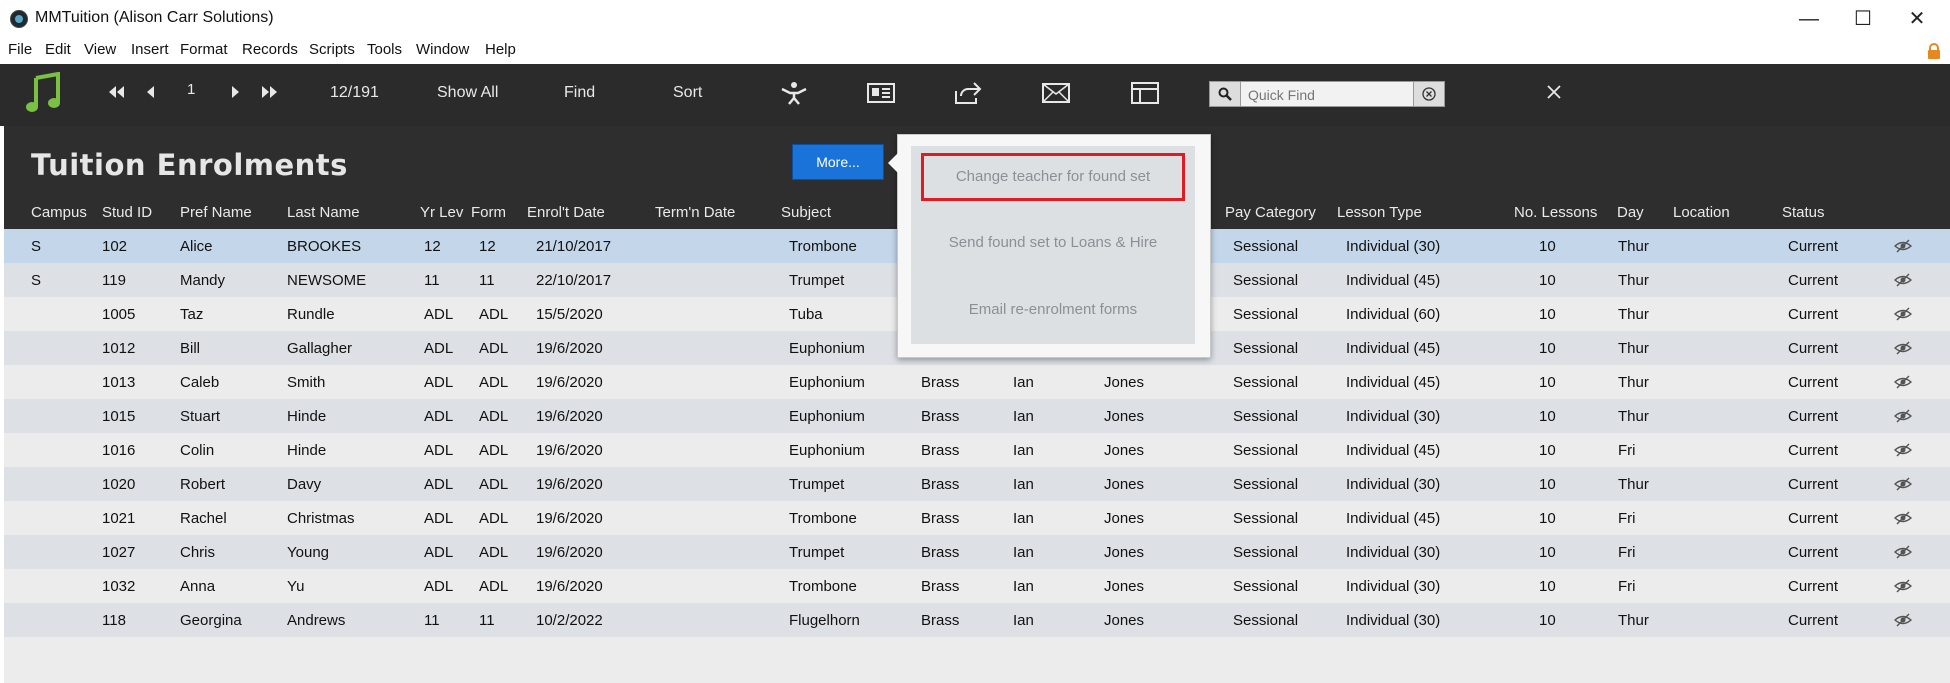 The image size is (1950, 683). What do you see at coordinates (1053, 176) in the screenshot?
I see `change-teacher-button: Change teacher for found set` at bounding box center [1053, 176].